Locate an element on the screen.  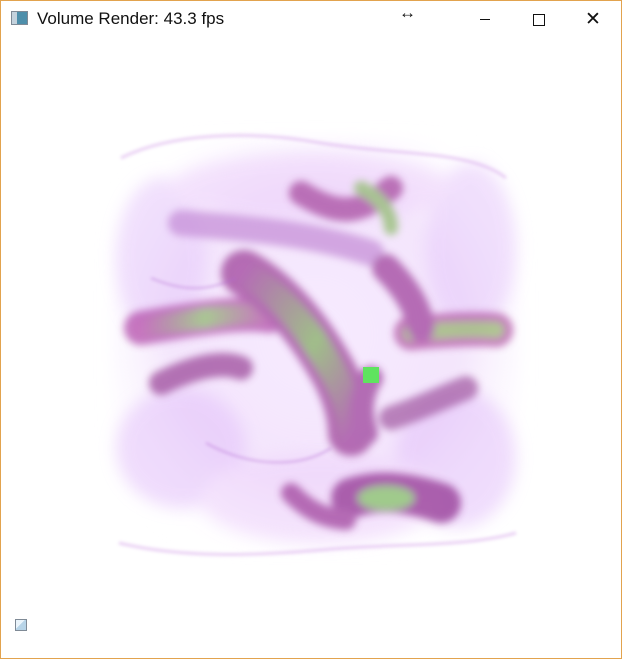
minimize-icon is located at coordinates (485, 19).